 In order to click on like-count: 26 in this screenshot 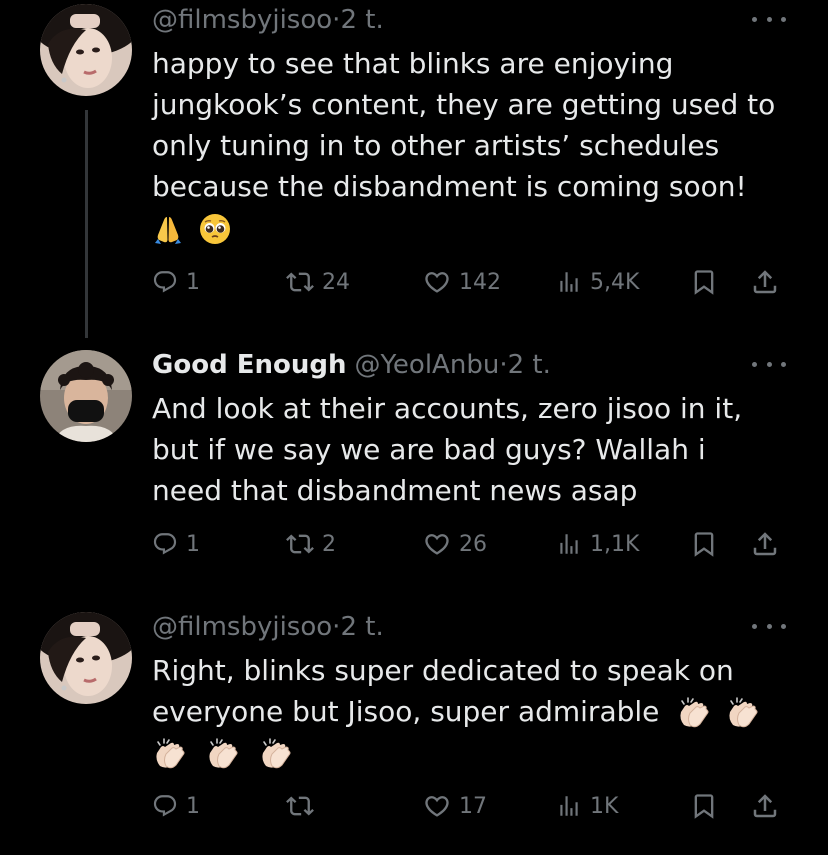, I will do `click(473, 544)`.